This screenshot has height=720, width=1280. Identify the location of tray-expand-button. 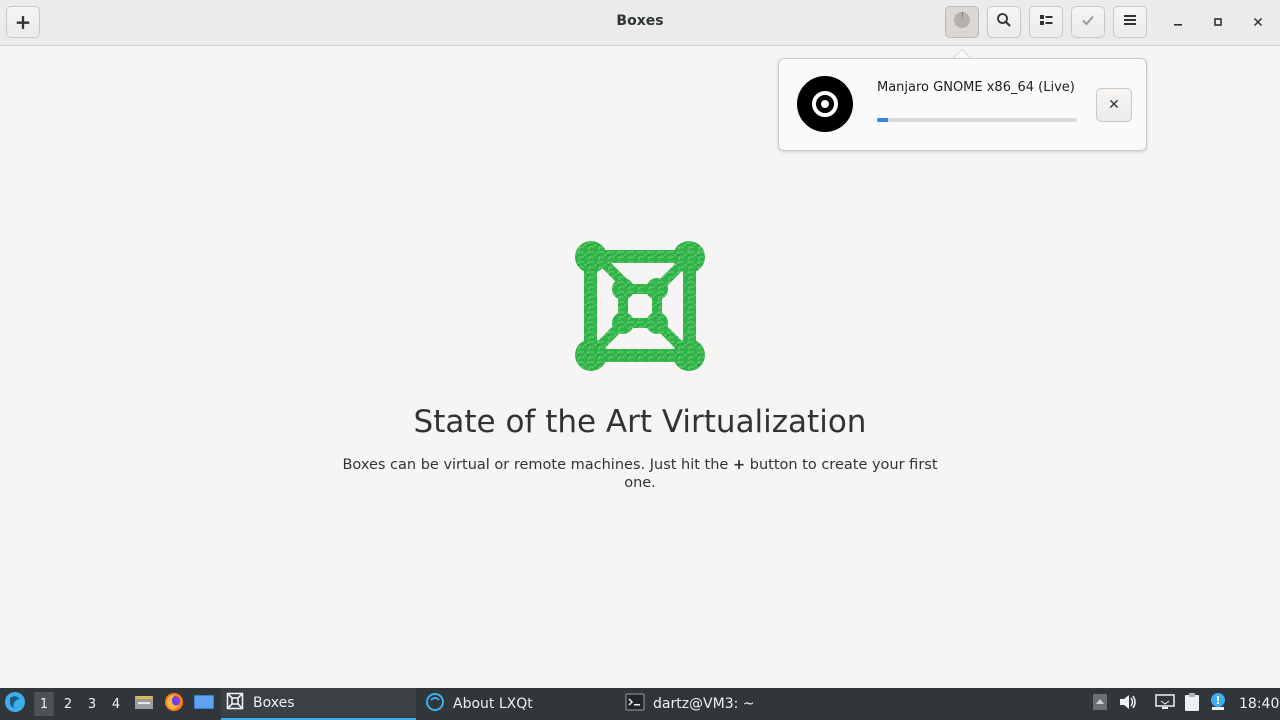
(1100, 704).